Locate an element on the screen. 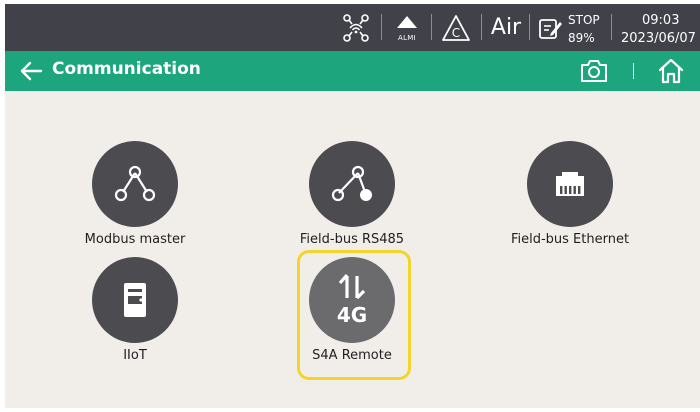  page-title: Communication is located at coordinates (126, 69).